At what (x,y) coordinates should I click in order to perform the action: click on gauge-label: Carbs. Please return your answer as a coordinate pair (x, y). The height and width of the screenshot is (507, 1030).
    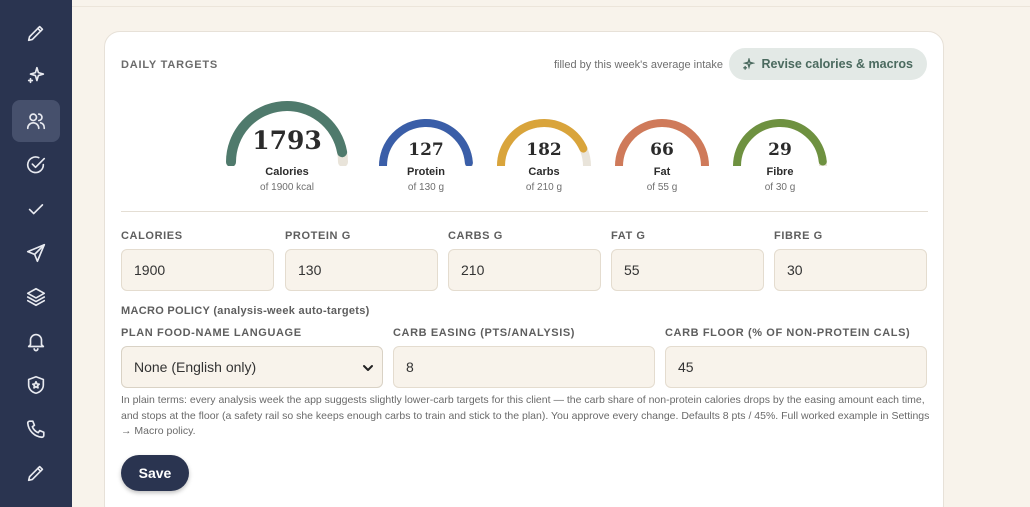
    Looking at the image, I should click on (544, 172).